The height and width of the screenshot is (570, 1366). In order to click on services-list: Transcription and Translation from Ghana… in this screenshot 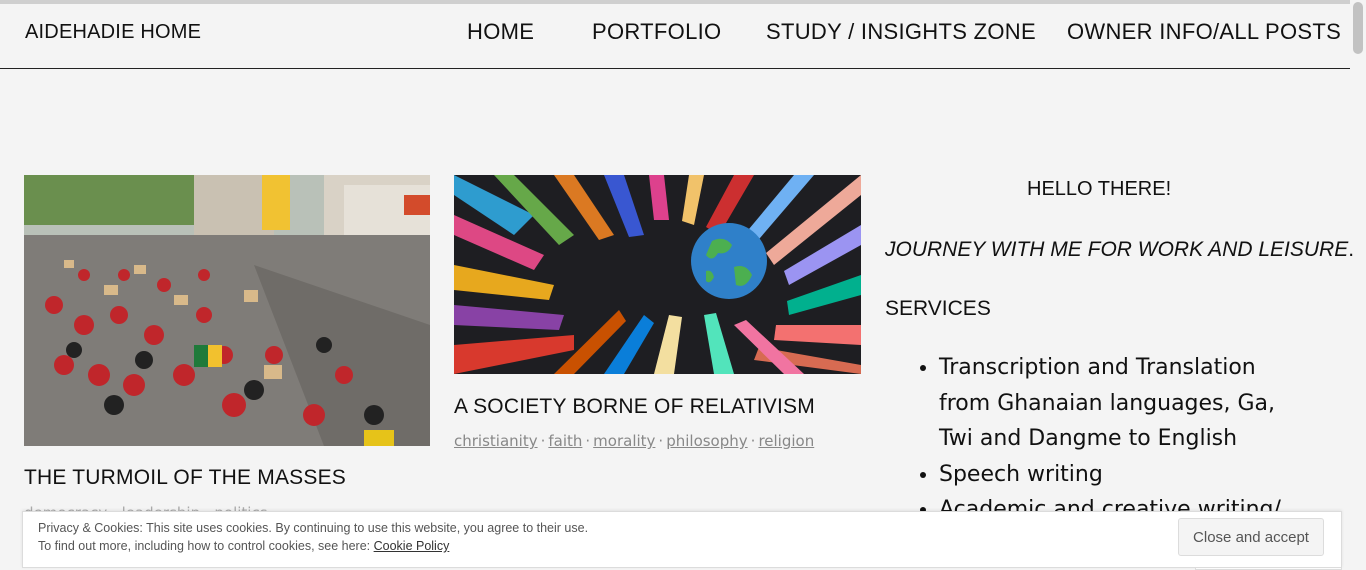, I will do `click(1097, 439)`.